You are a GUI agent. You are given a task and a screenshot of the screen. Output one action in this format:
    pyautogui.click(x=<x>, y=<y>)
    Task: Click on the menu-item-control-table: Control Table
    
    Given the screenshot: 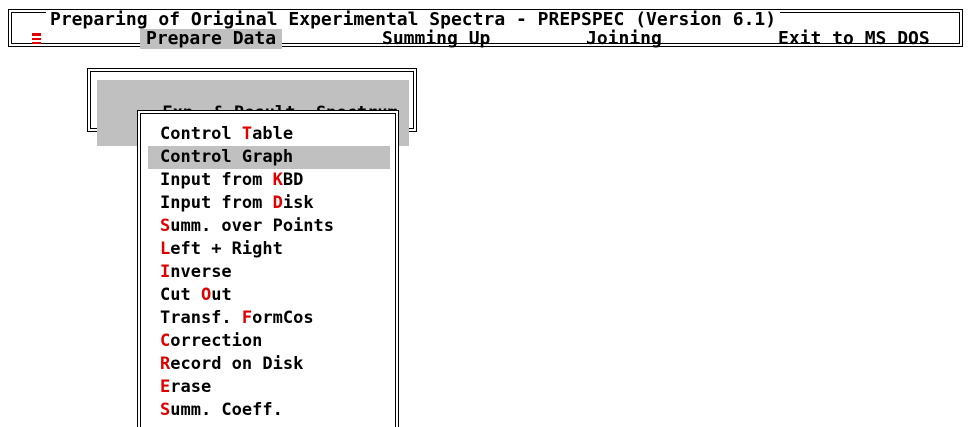 What is the action you would take?
    pyautogui.click(x=269, y=134)
    